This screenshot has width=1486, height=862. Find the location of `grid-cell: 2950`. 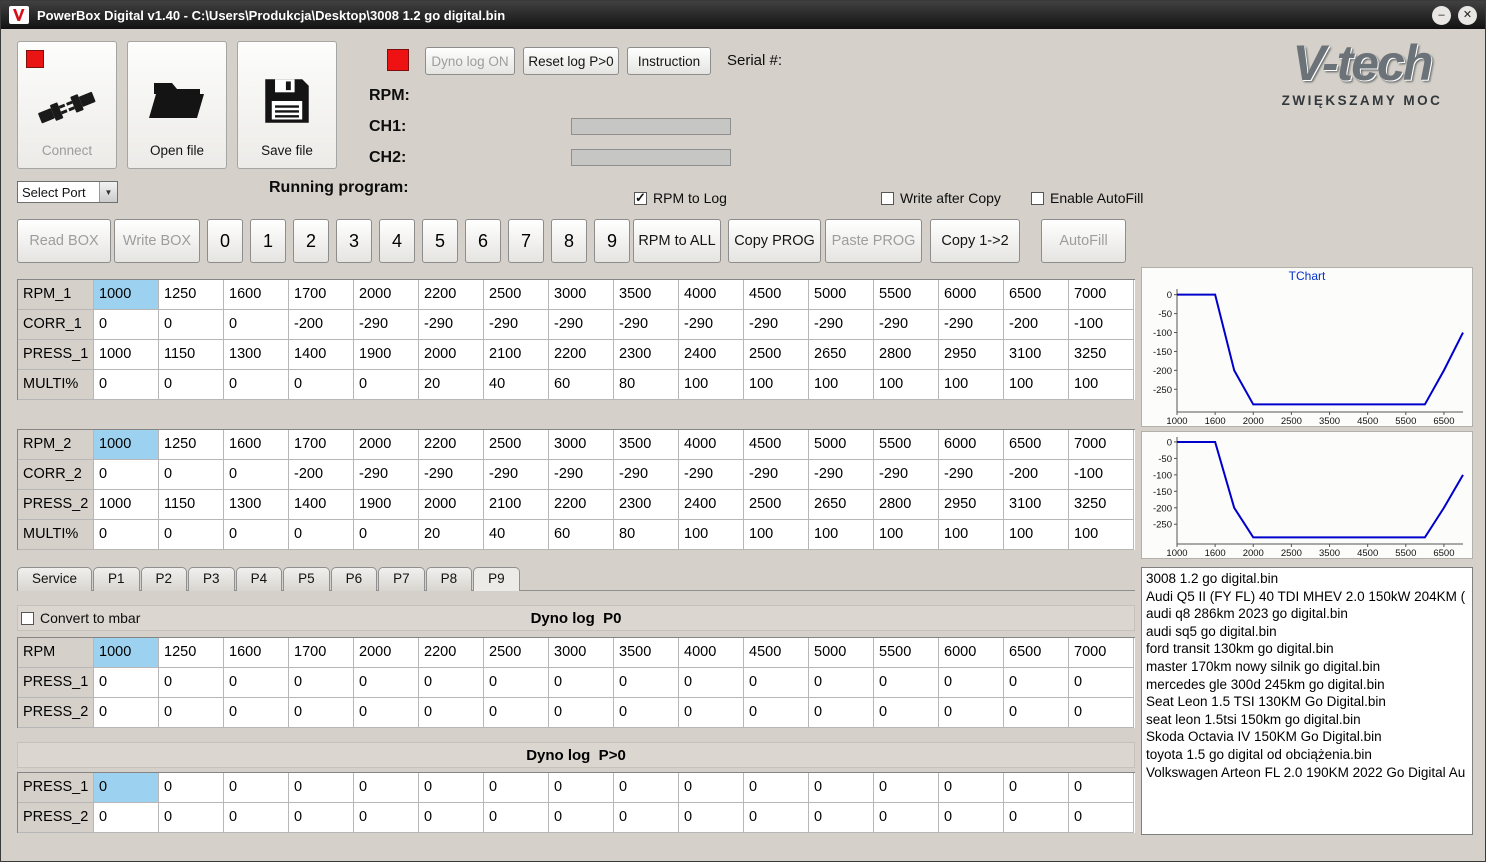

grid-cell: 2950 is located at coordinates (971, 355).